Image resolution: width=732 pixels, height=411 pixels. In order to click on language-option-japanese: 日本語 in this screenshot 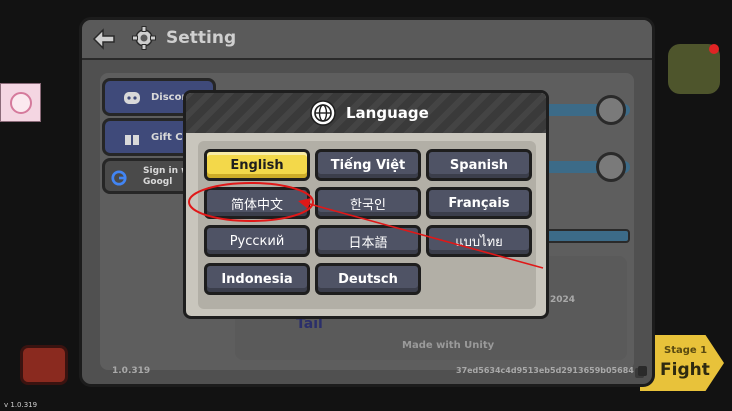, I will do `click(368, 241)`.